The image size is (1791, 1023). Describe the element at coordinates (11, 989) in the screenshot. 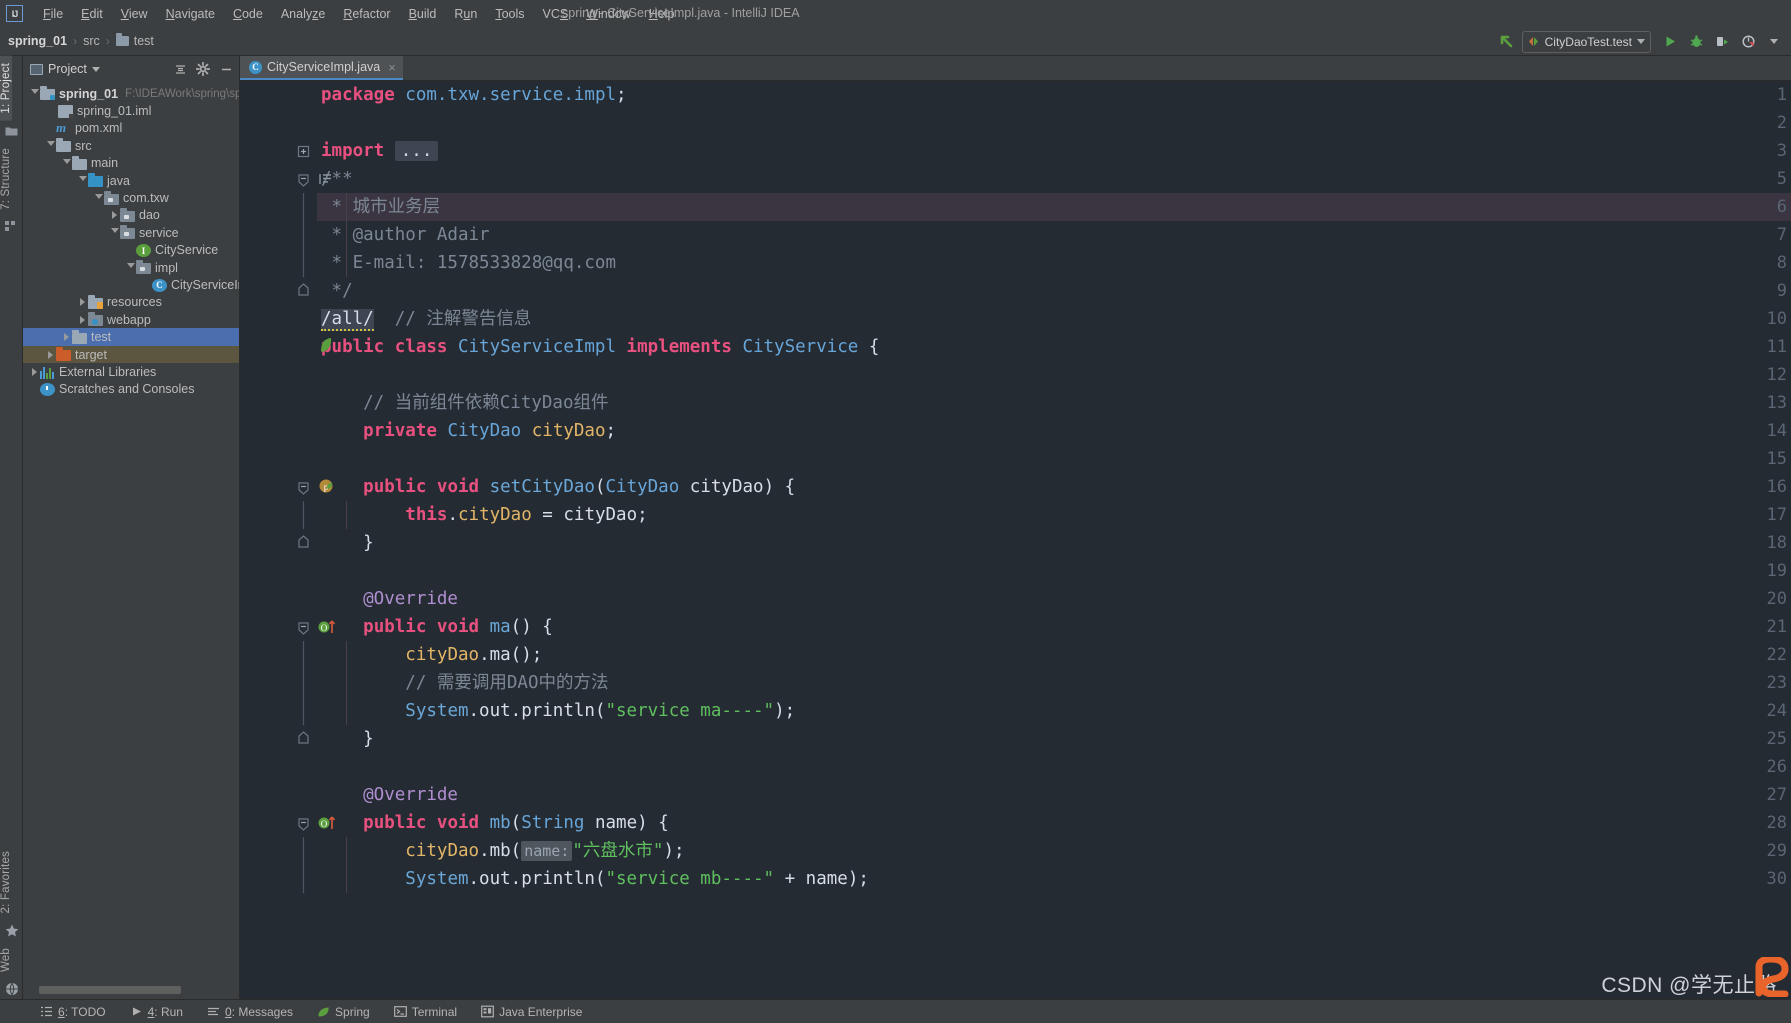

I see `globe-icon` at that location.